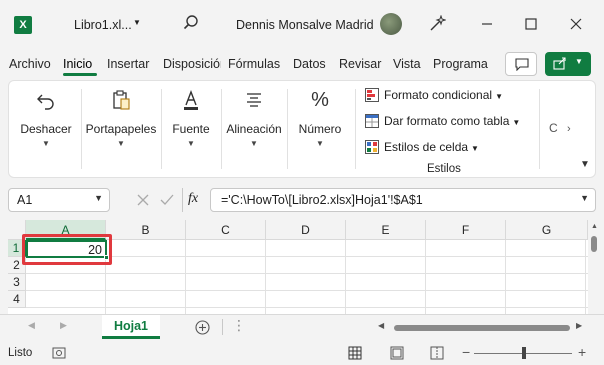  Describe the element at coordinates (193, 199) in the screenshot. I see `insert-function-icon: fx` at that location.